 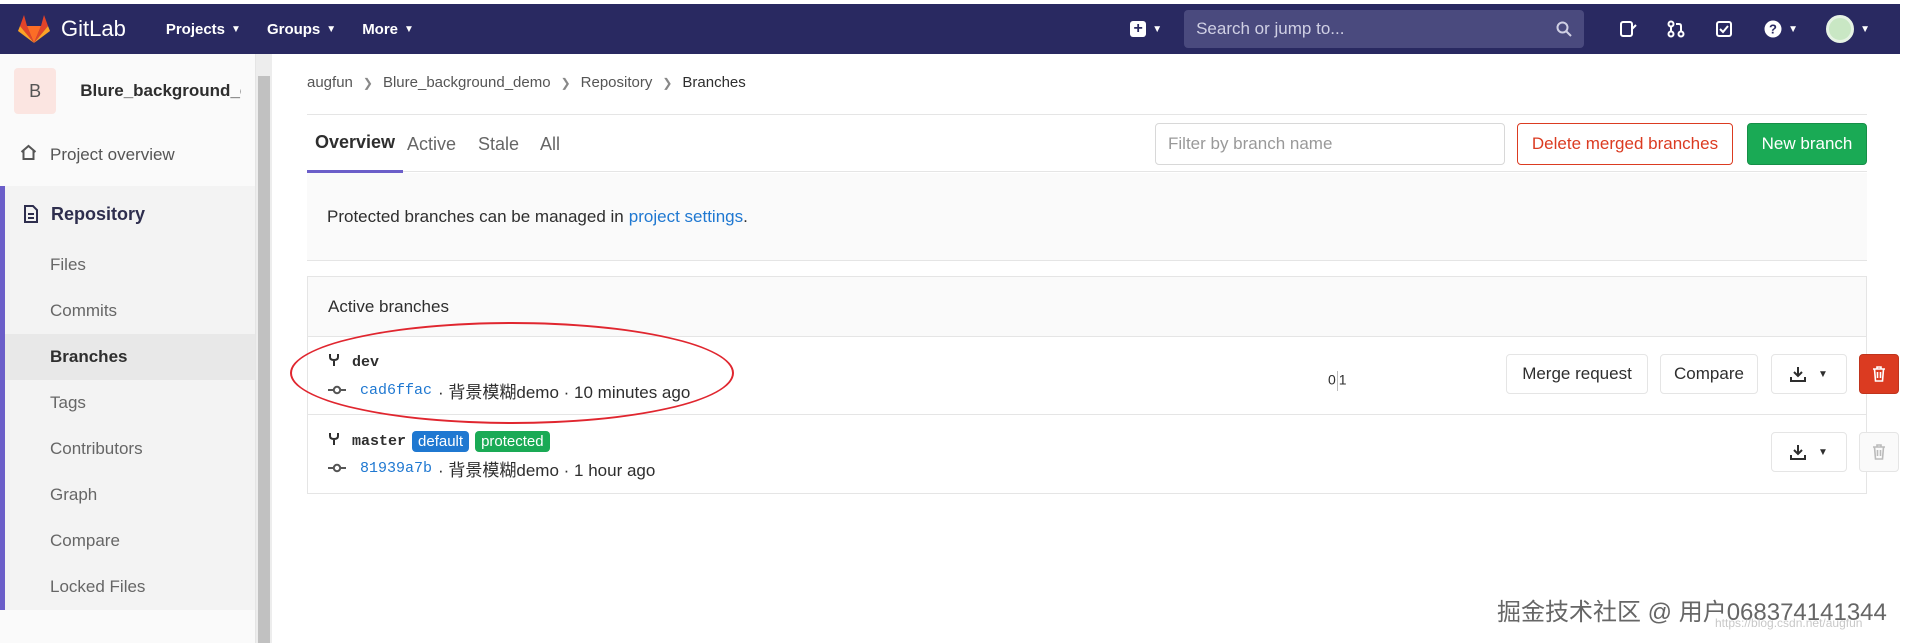 What do you see at coordinates (745, 216) in the screenshot?
I see `notice-end: .` at bounding box center [745, 216].